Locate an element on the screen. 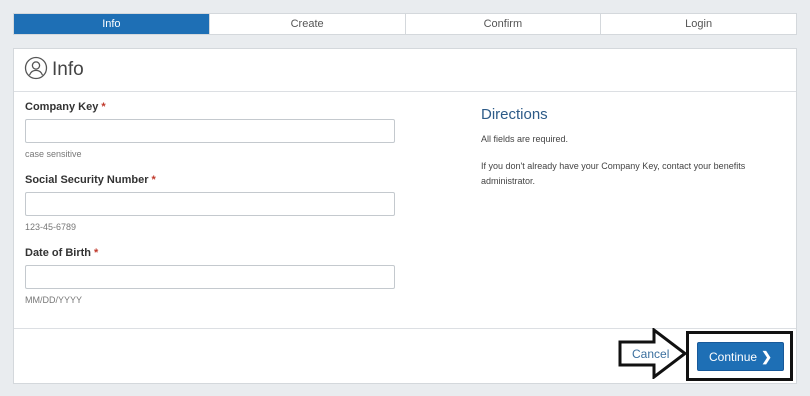  wizard-steps: Info Create Confirm Login is located at coordinates (405, 24).